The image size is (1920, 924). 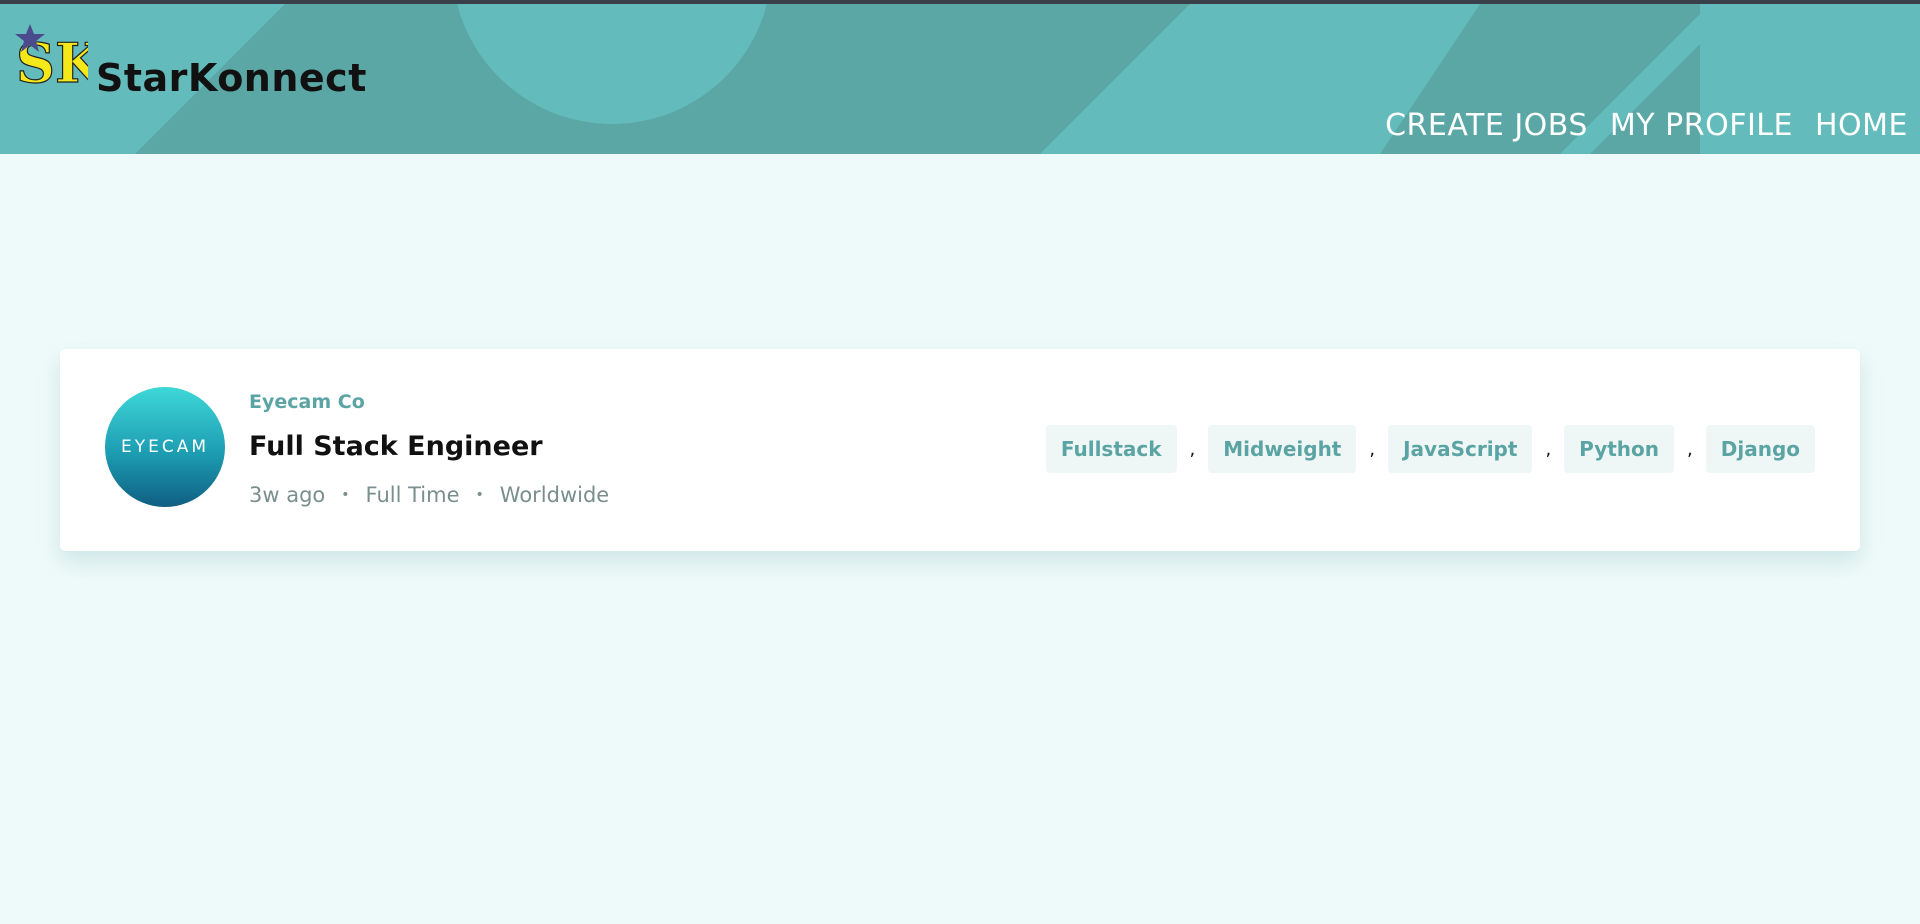 What do you see at coordinates (307, 402) in the screenshot?
I see `company-name: Eyecam Co` at bounding box center [307, 402].